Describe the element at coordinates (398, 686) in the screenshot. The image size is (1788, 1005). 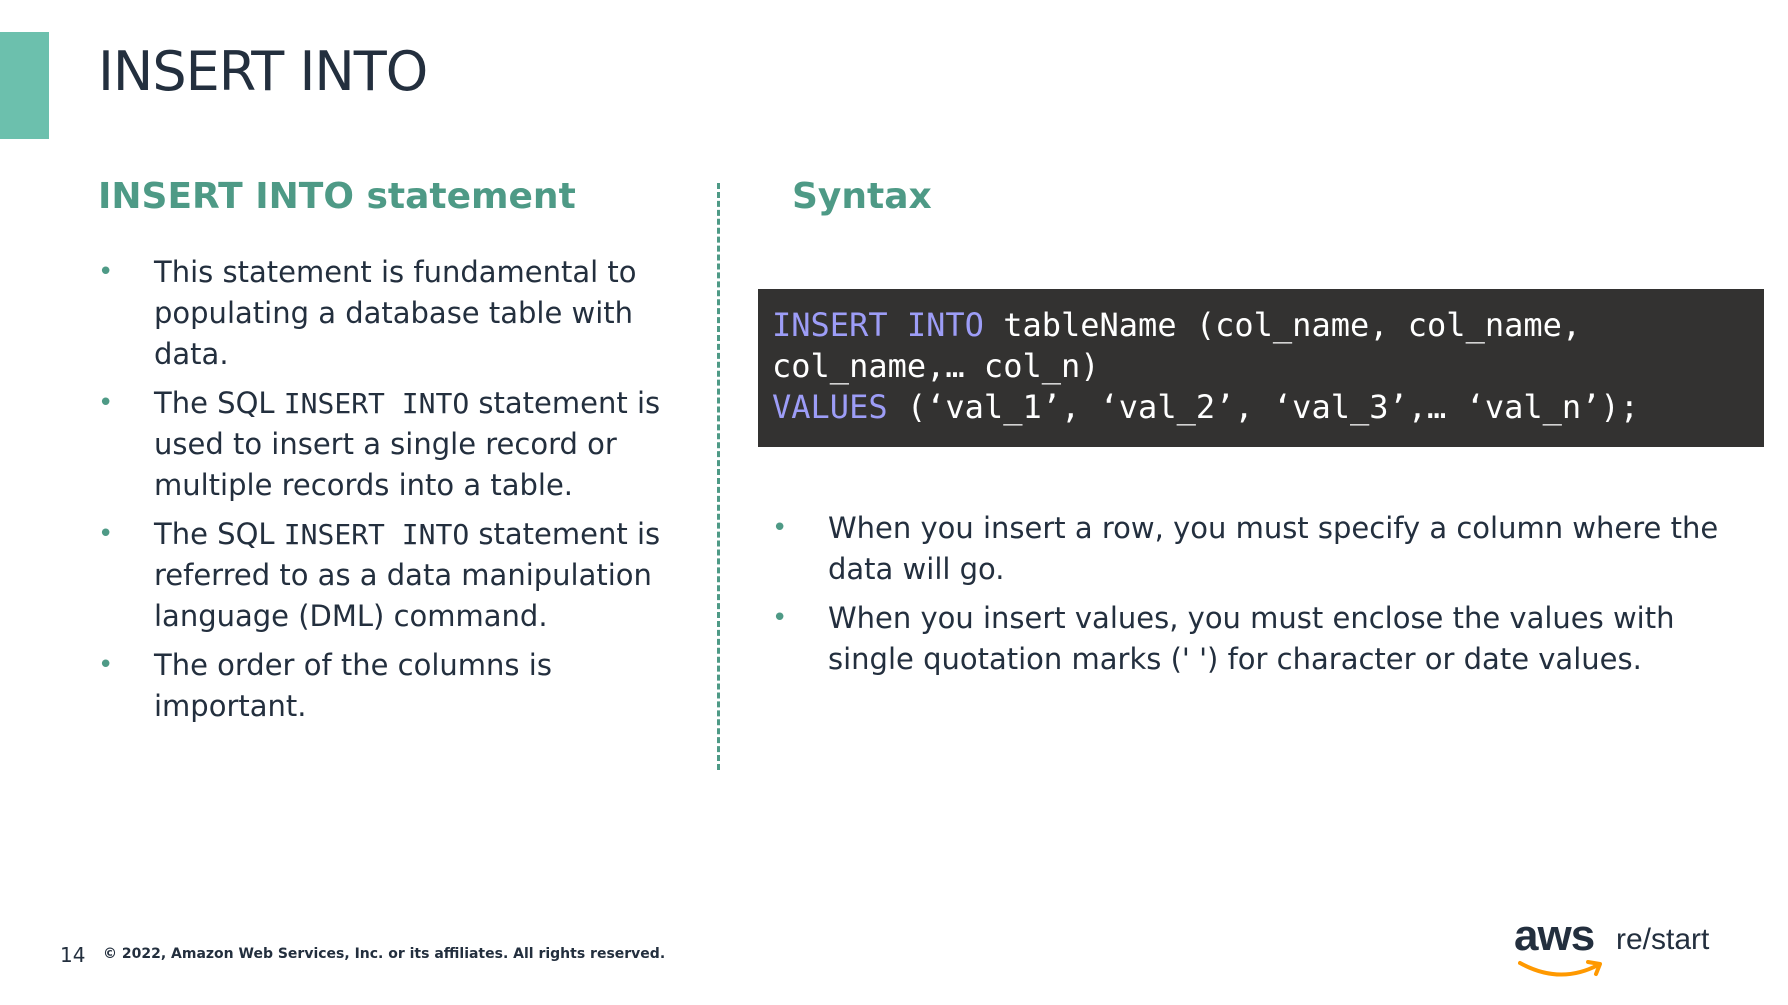
I see `list-item: The order of the columns is important.` at that location.